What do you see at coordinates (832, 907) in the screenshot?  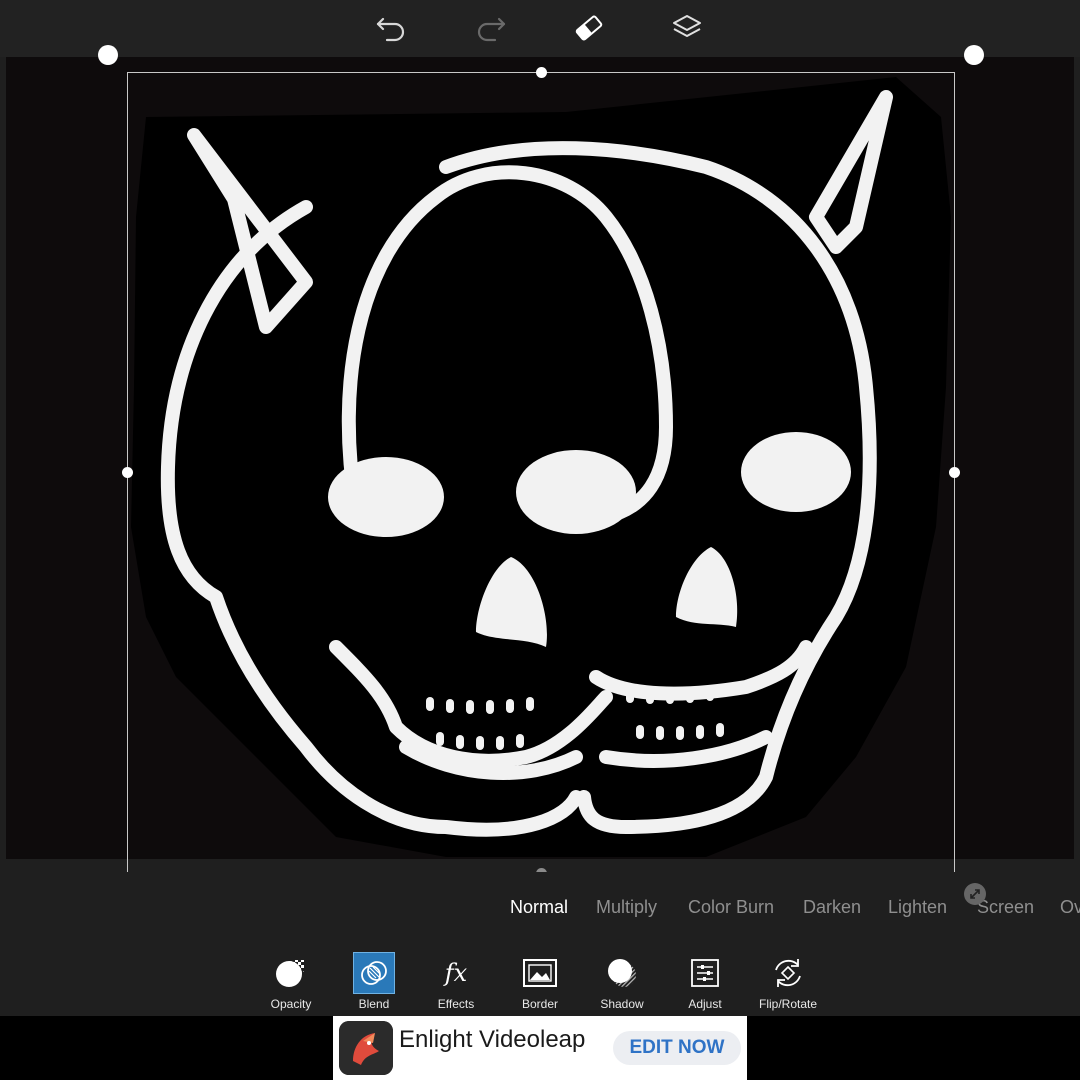 I see `blend-mode-darken: Darken` at bounding box center [832, 907].